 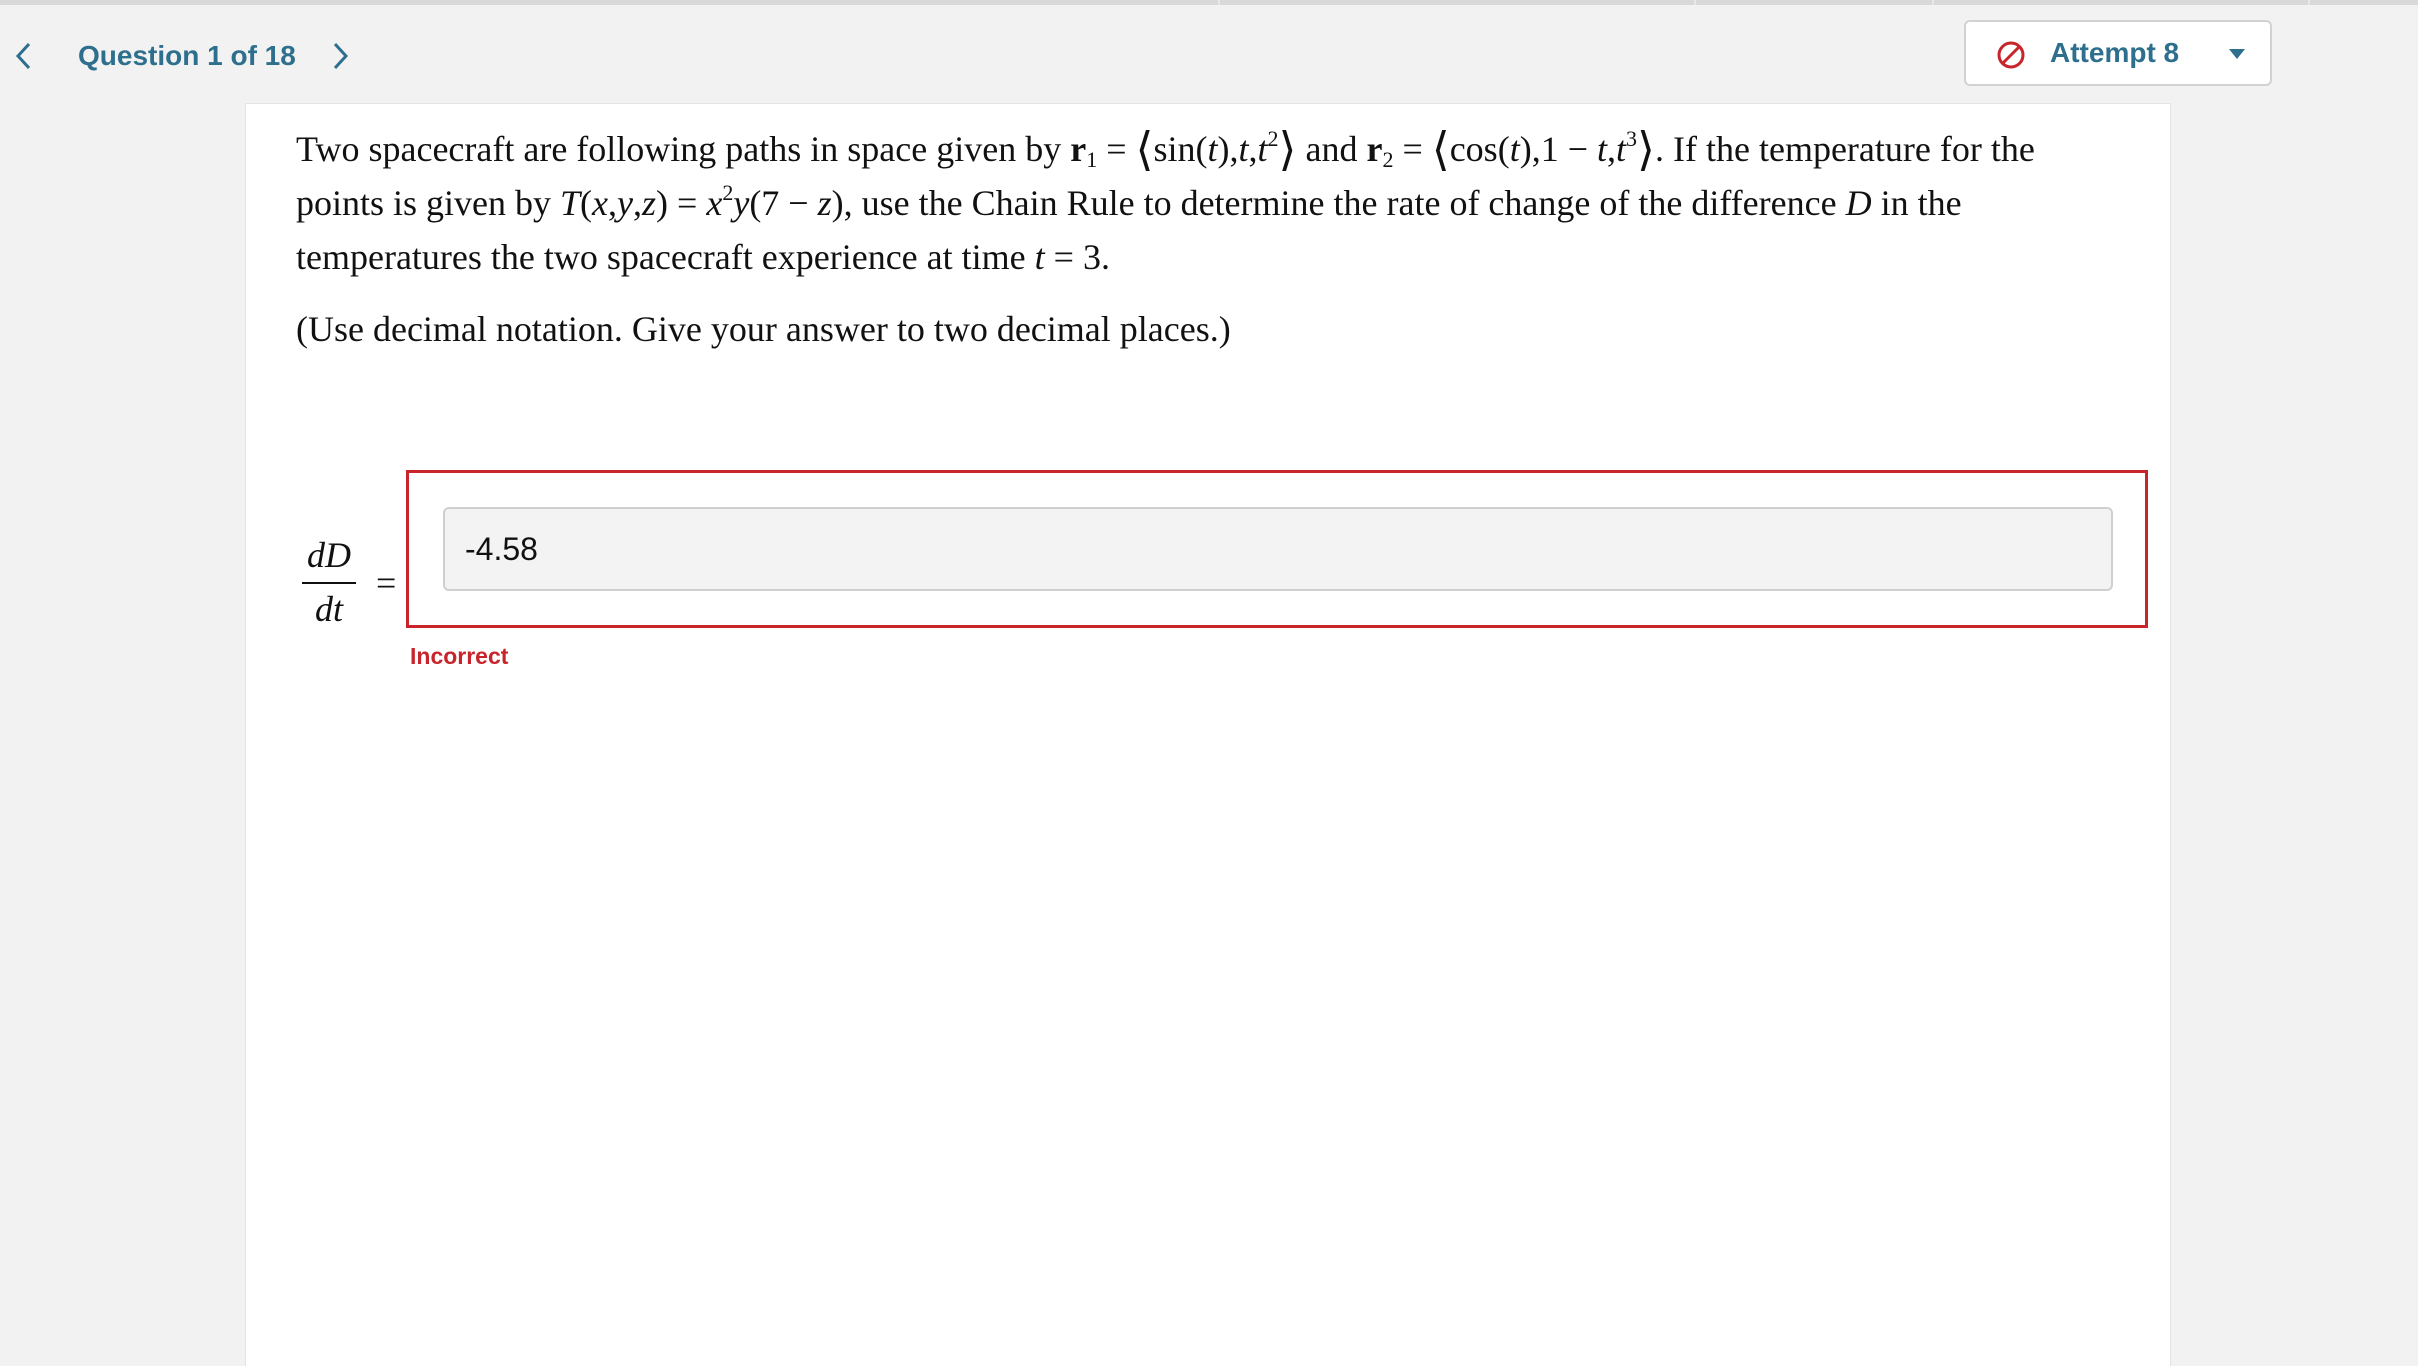 I want to click on top-rule, so click(x=1209, y=2).